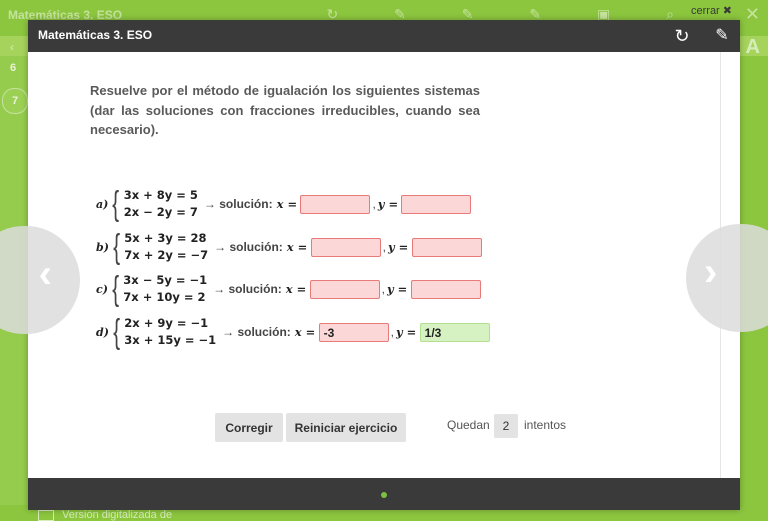  Describe the element at coordinates (117, 515) in the screenshot. I see `digital-version-label: Versión digitalizada de` at that location.